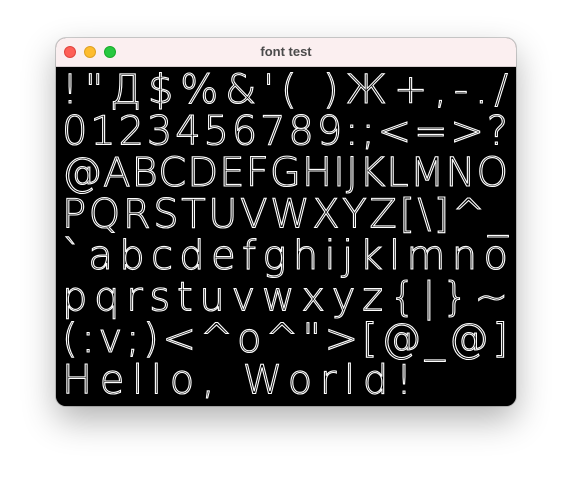 This screenshot has width=572, height=480. What do you see at coordinates (285, 339) in the screenshot?
I see `glyph-line-7: (:v;)<^o^">[@_@]` at bounding box center [285, 339].